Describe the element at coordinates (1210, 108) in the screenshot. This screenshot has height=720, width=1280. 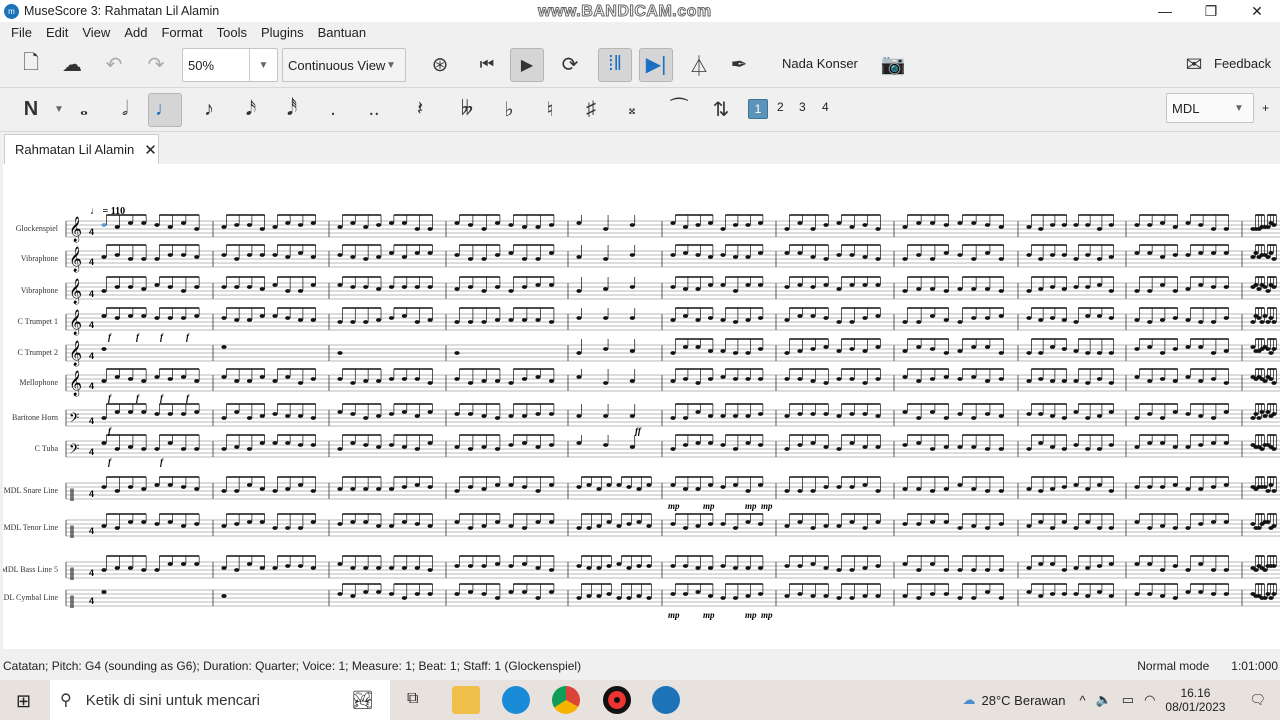
I see `workspace-select: MDL ▼` at that location.